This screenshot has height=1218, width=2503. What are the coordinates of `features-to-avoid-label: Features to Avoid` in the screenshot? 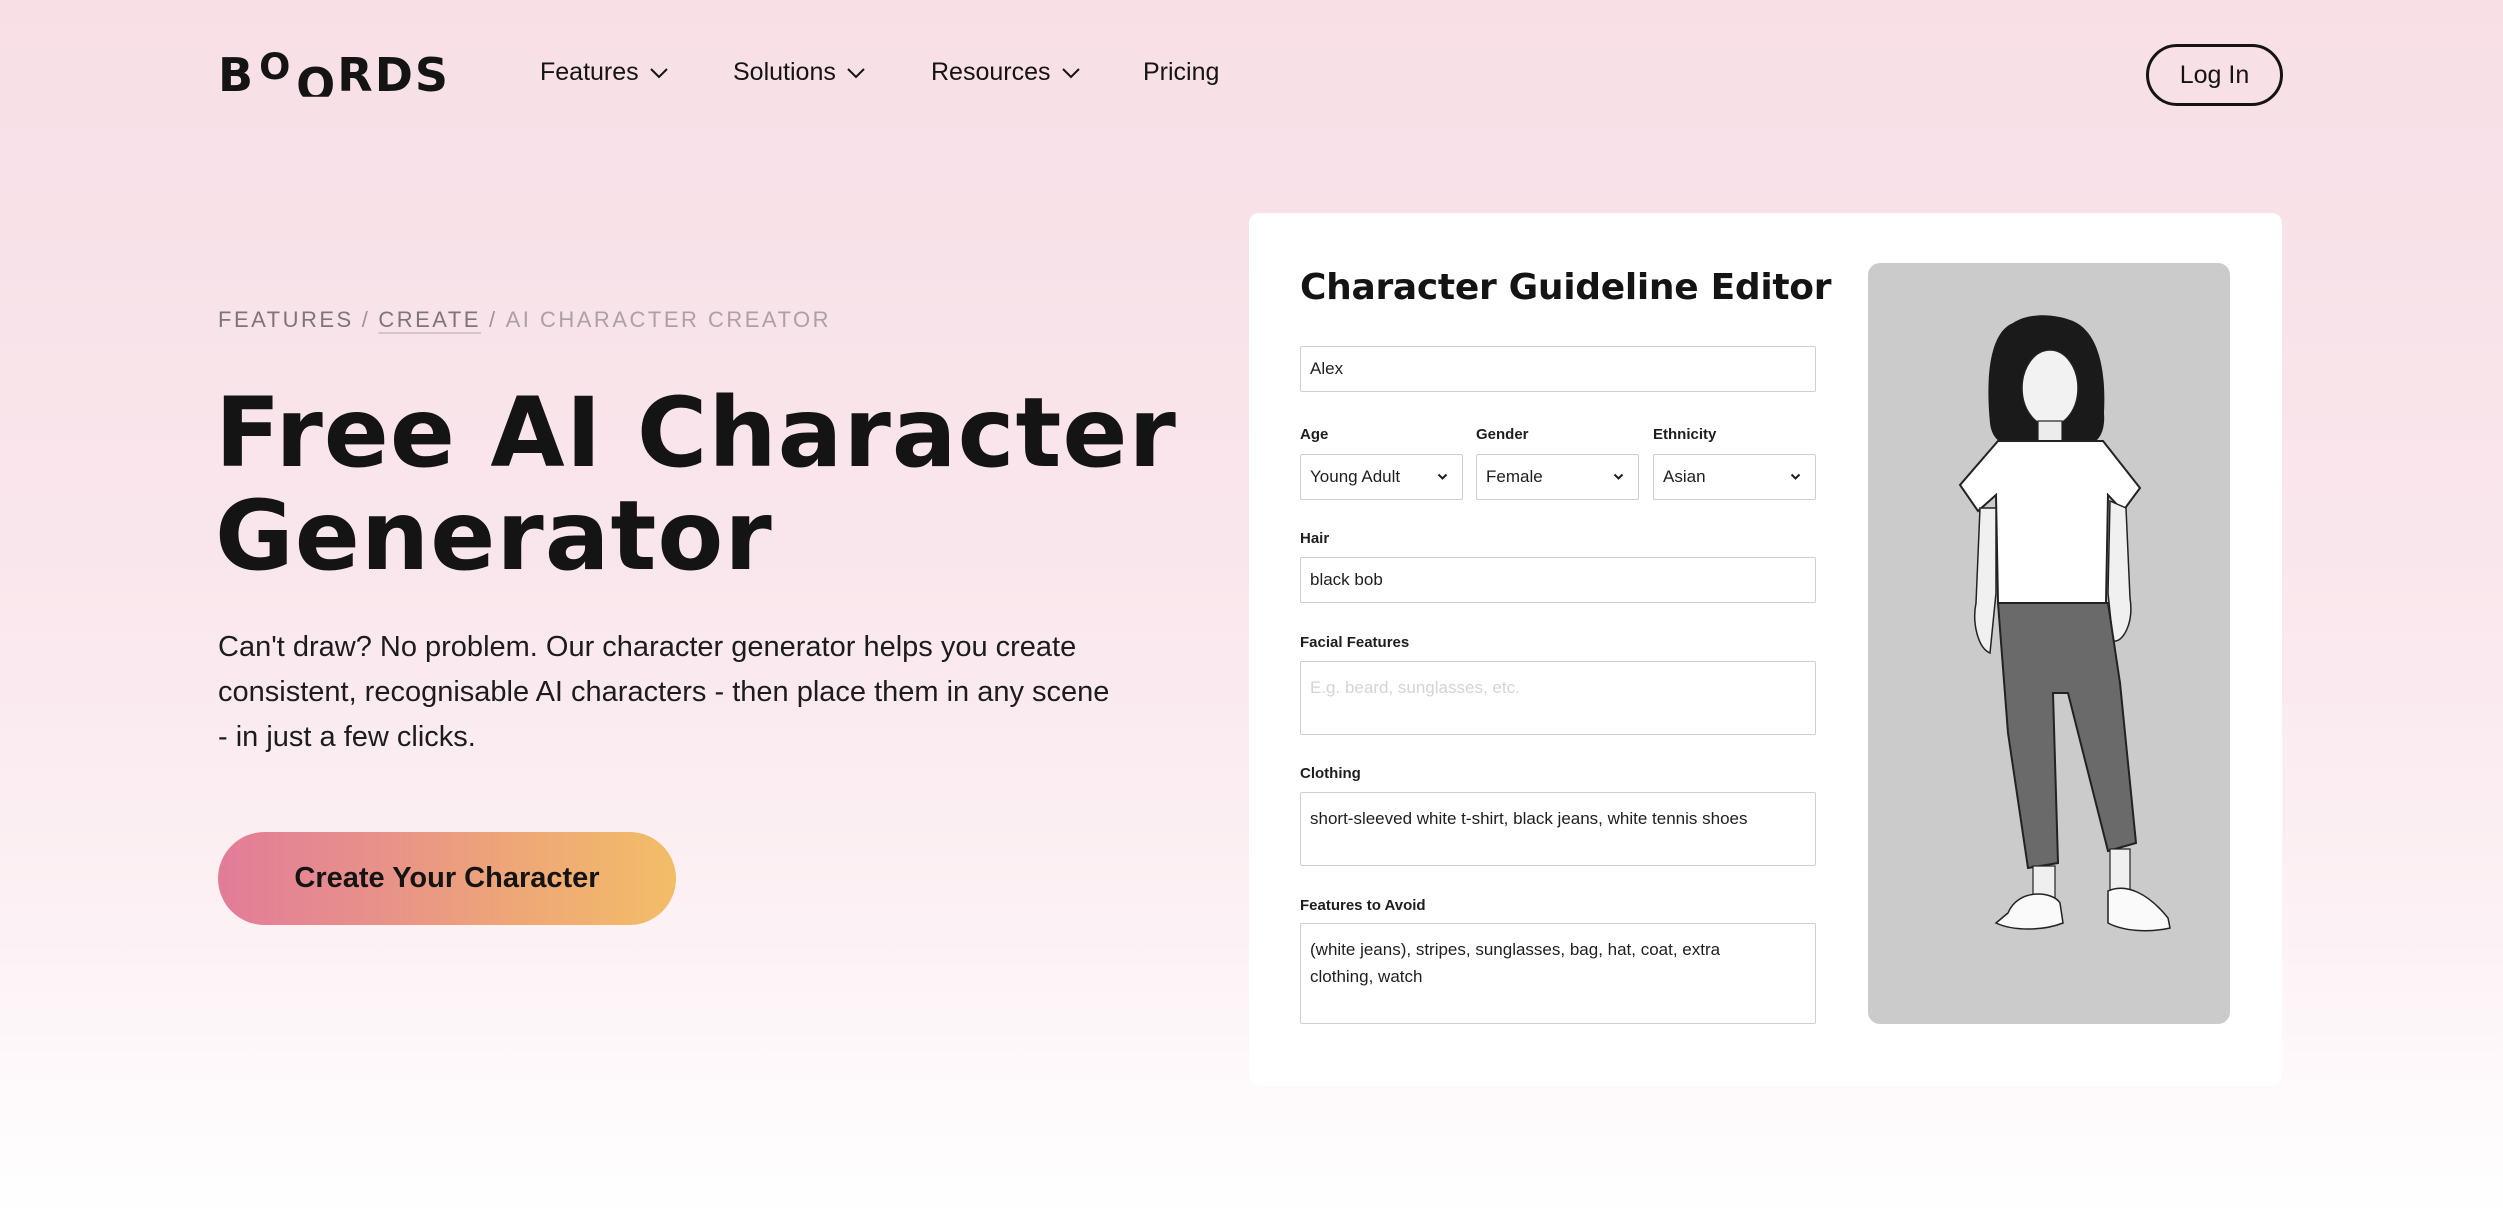 It's located at (1363, 905).